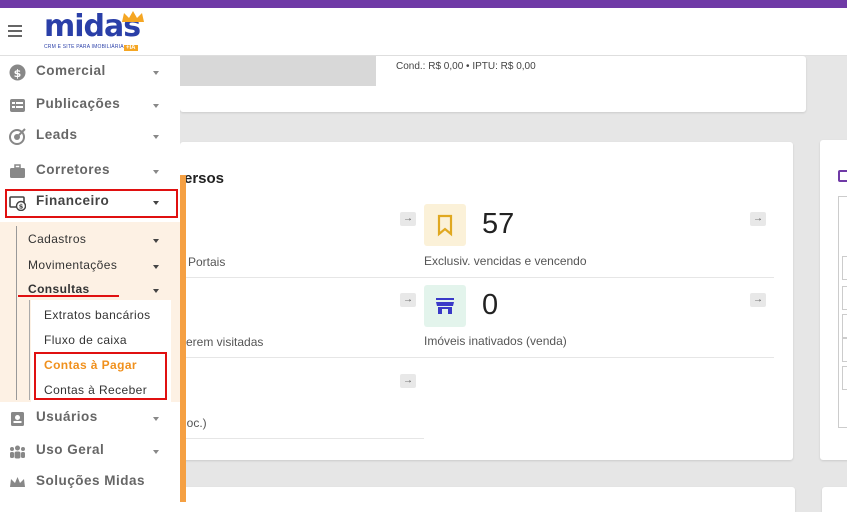  I want to click on submenu-item-consultas: Consultas, so click(59, 289).